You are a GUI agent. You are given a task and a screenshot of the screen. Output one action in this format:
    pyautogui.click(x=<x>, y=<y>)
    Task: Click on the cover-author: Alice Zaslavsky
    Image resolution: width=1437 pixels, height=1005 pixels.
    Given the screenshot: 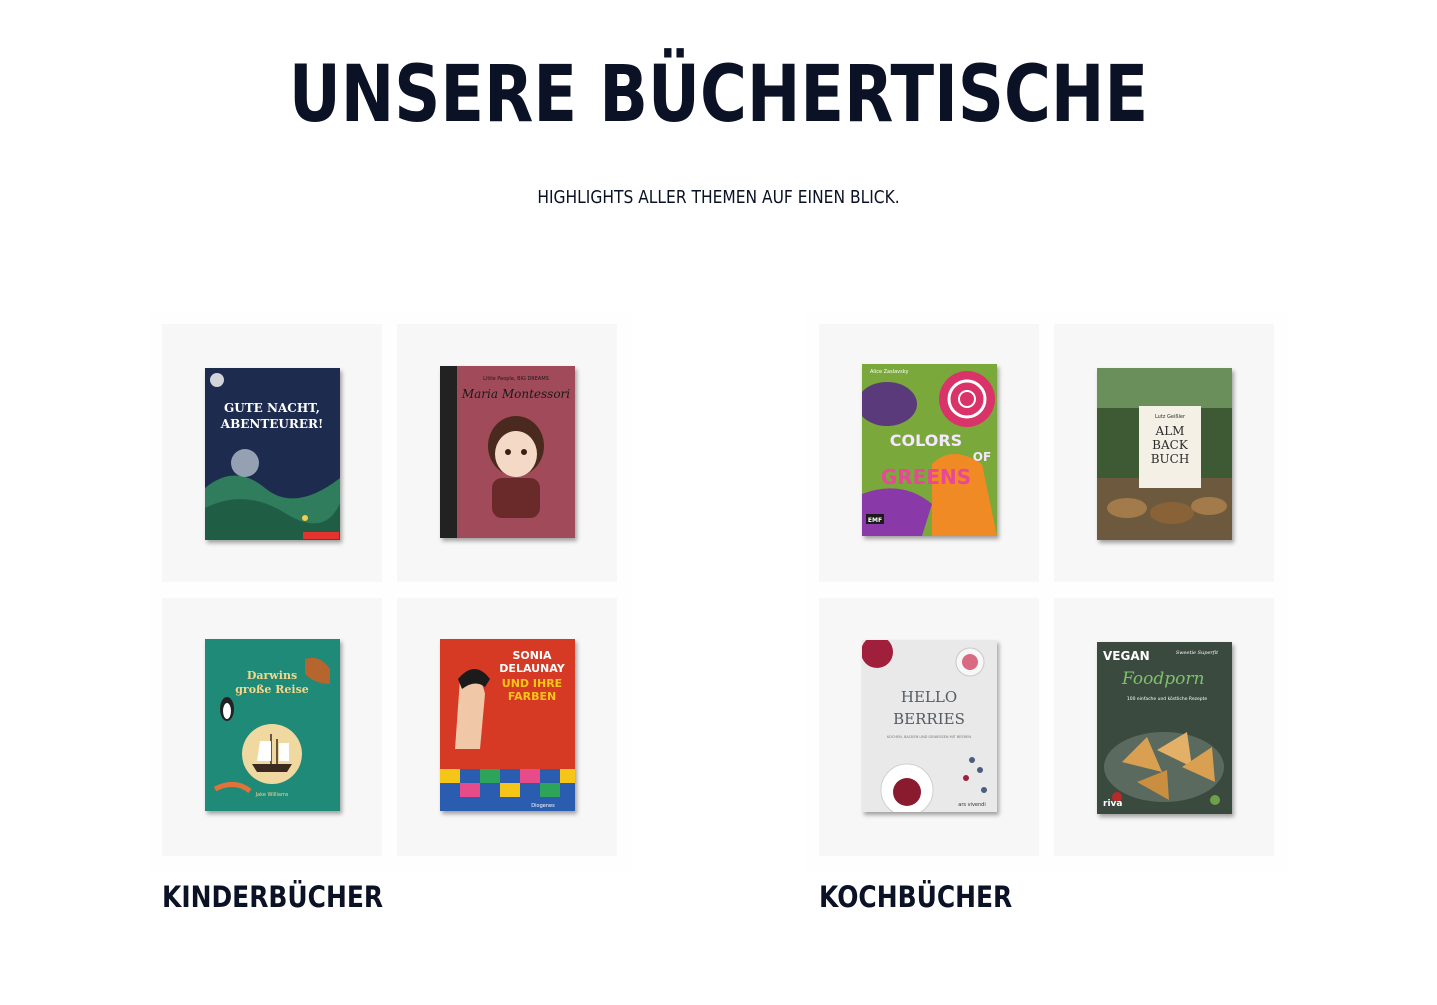 What is the action you would take?
    pyautogui.click(x=889, y=372)
    